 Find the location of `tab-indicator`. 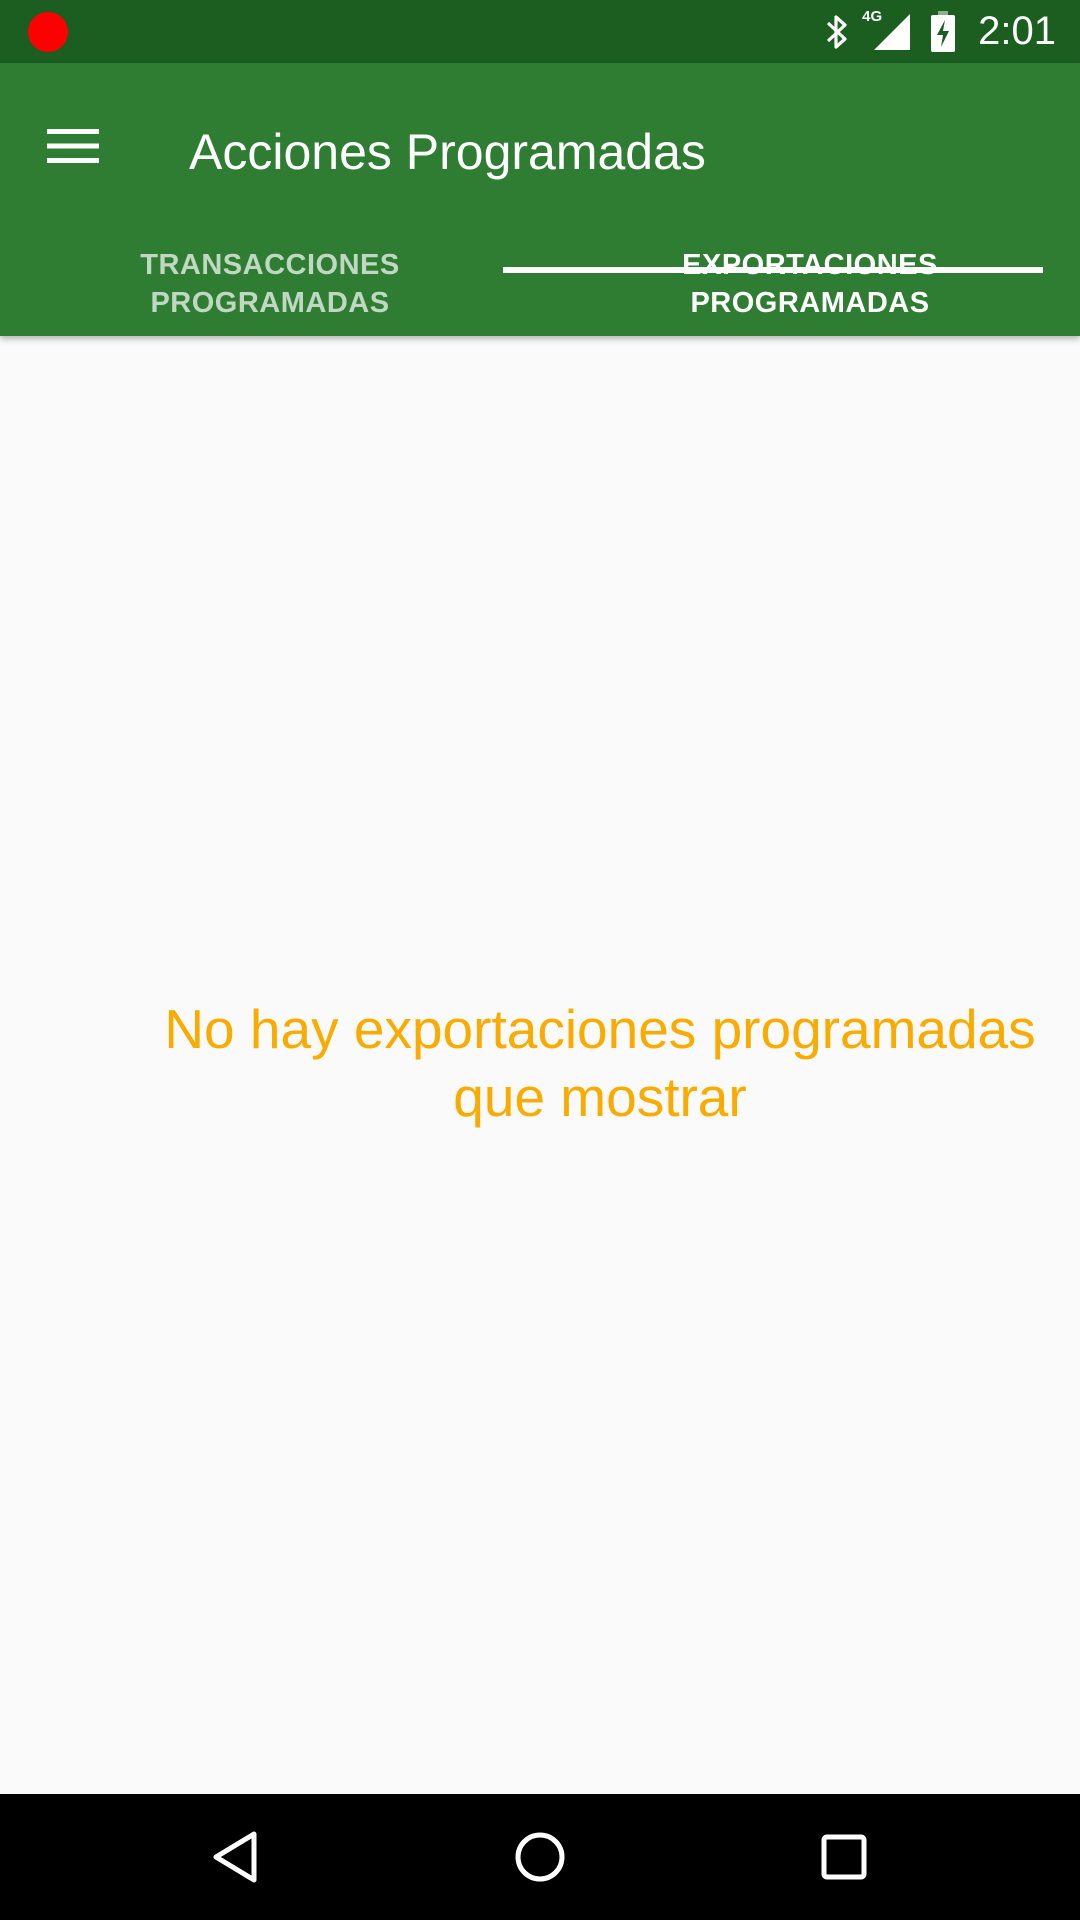

tab-indicator is located at coordinates (773, 270).